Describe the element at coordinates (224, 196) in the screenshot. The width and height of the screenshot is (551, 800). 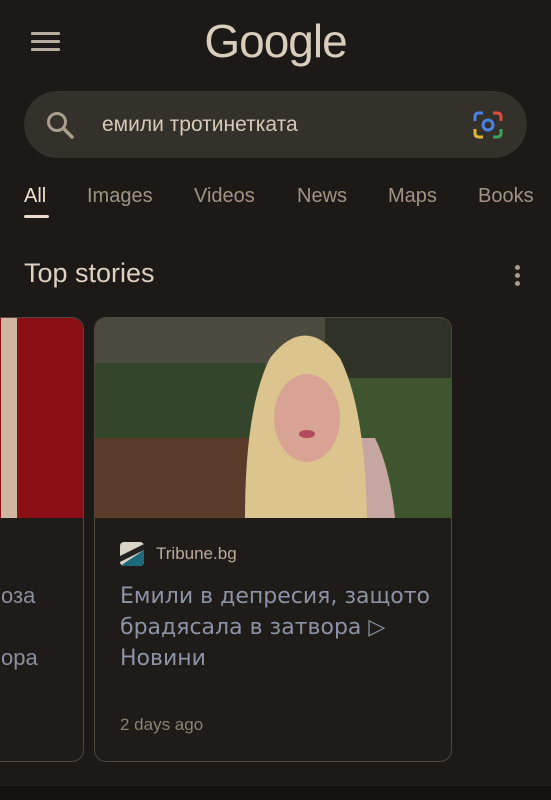
I see `tab-videos: Videos` at that location.